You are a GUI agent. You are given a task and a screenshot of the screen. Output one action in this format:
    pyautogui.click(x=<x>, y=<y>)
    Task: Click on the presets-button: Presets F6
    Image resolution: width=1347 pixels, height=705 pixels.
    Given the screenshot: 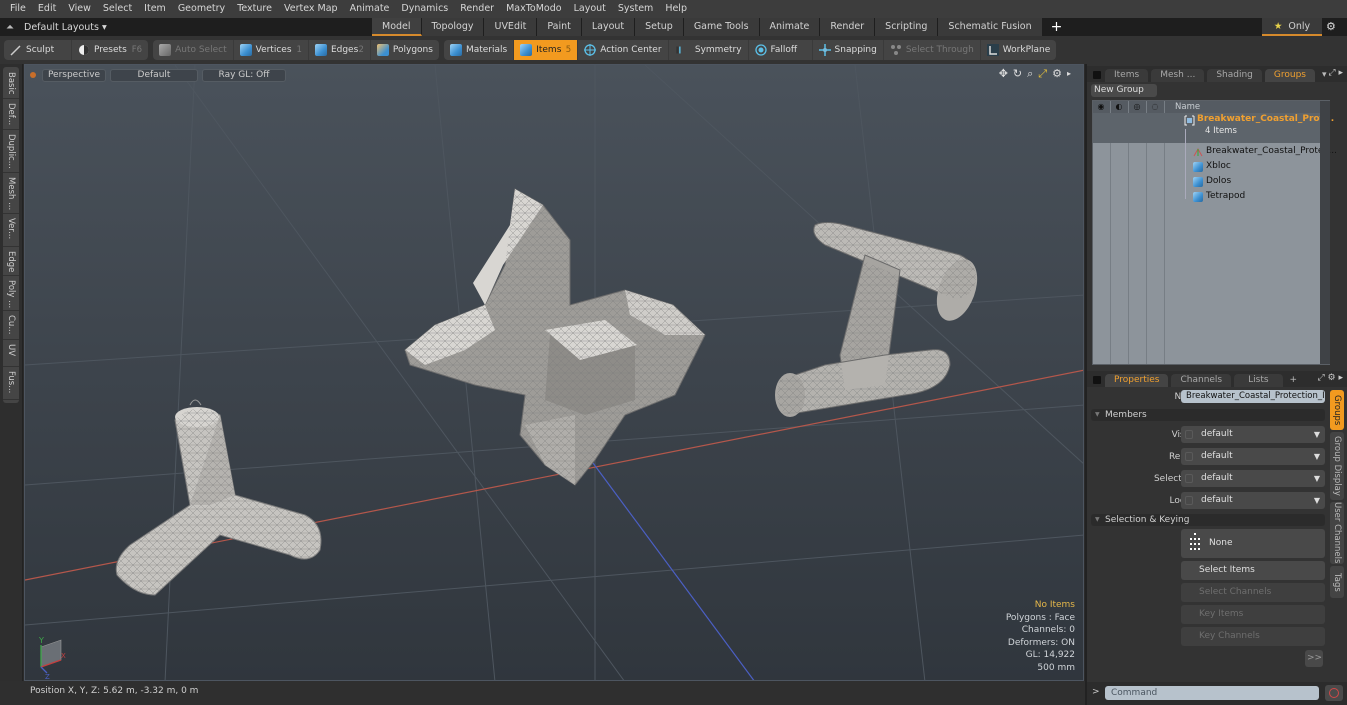 What is the action you would take?
    pyautogui.click(x=110, y=50)
    